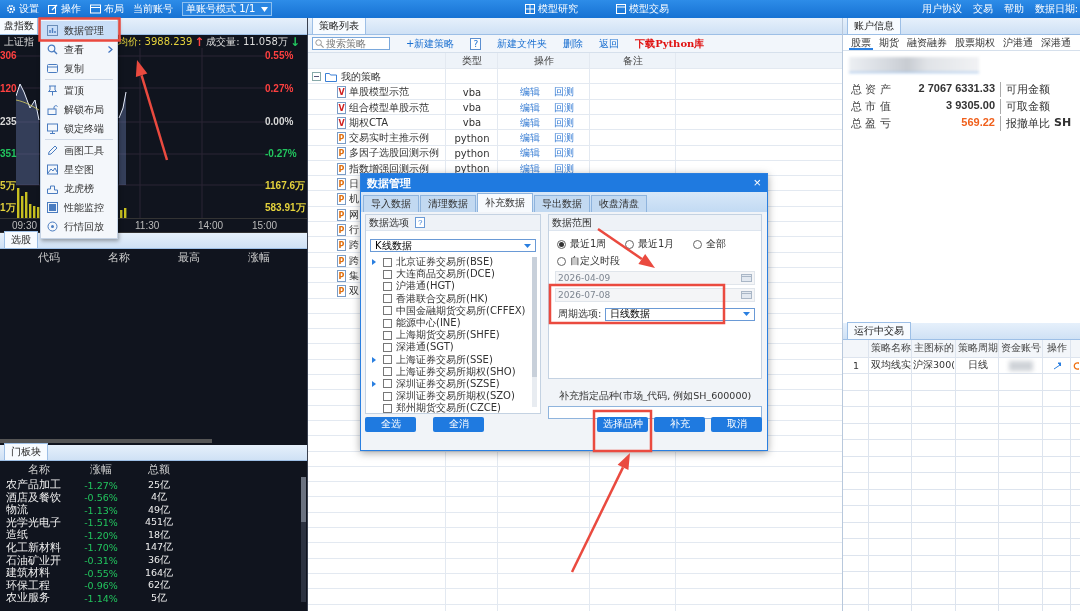 This screenshot has width=1080, height=611. I want to click on dialog-button: 全选, so click(390, 424).